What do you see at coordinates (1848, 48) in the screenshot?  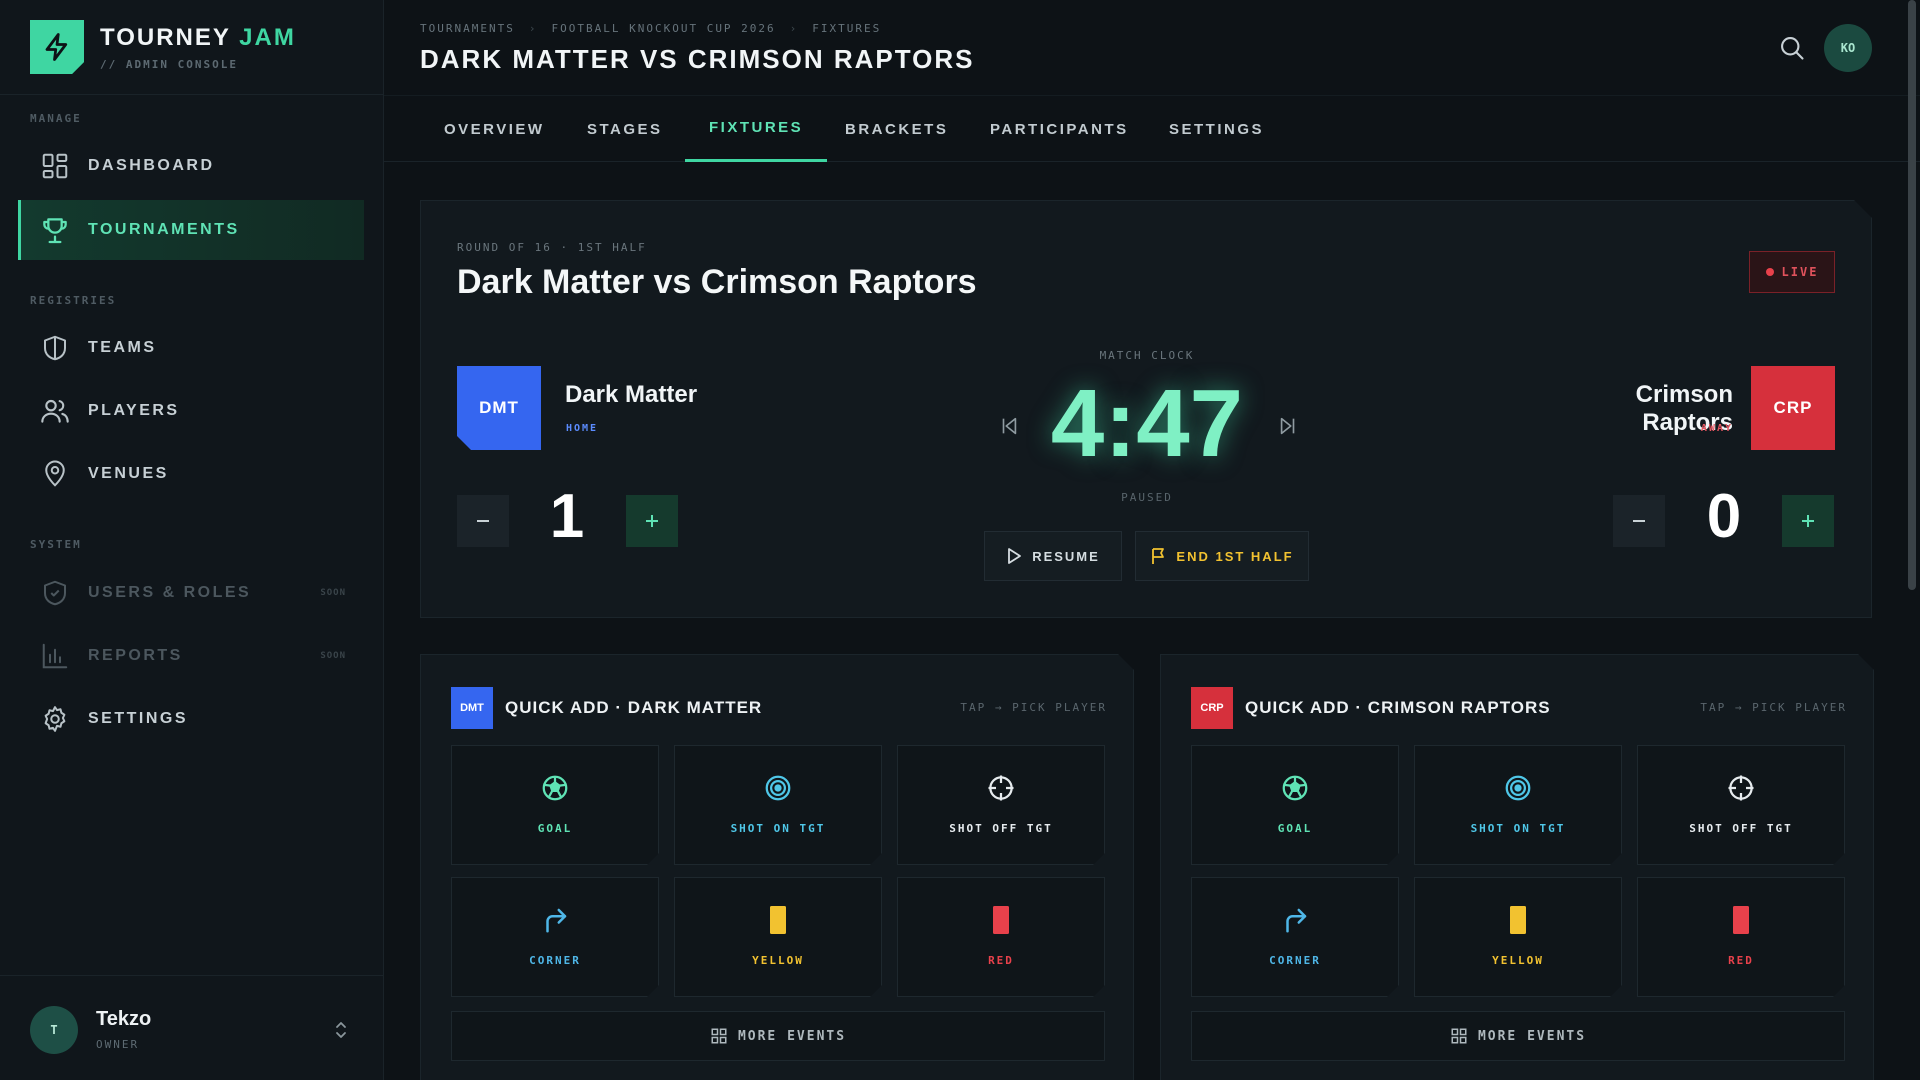 I see `avatar: KO` at bounding box center [1848, 48].